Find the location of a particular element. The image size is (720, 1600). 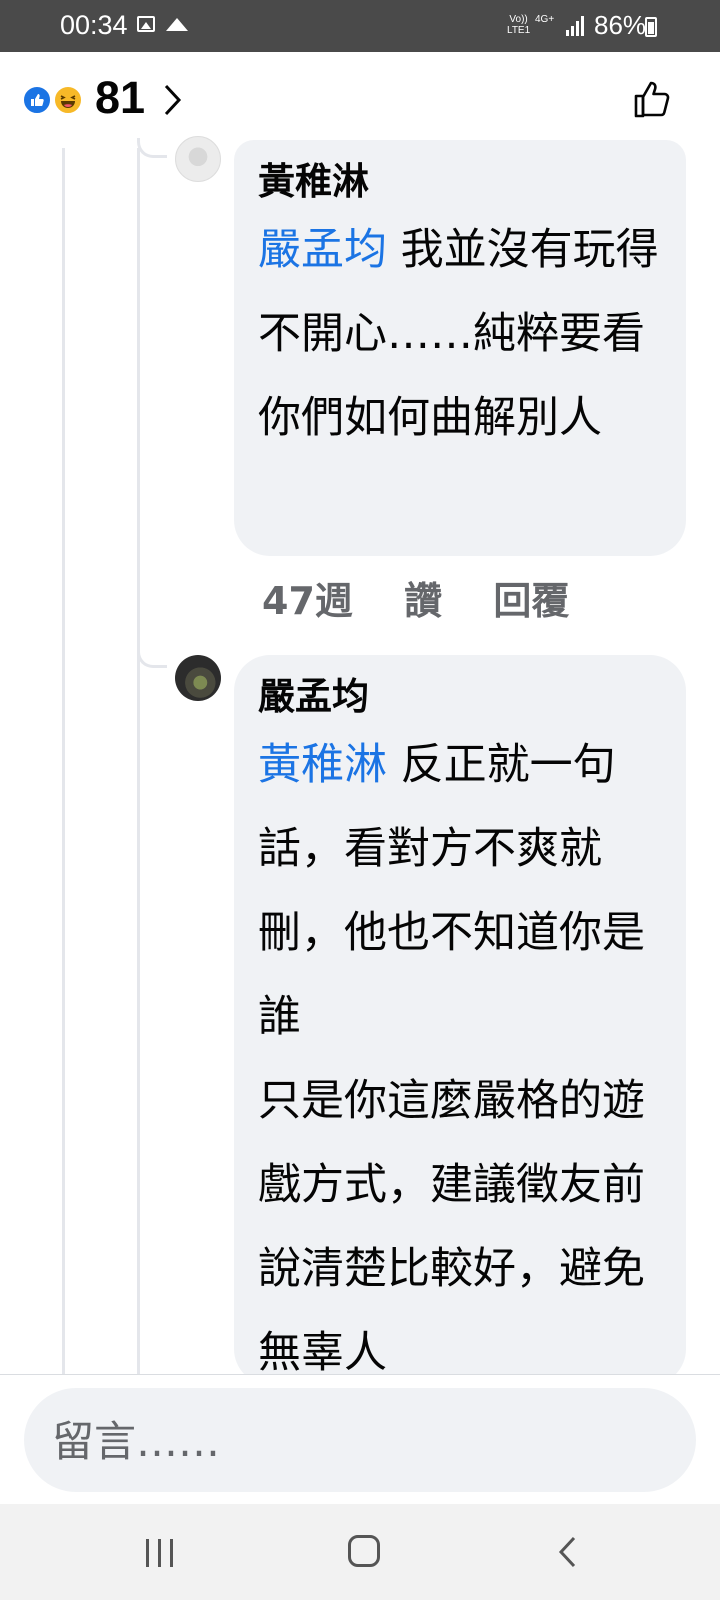

volte-label: Vo)) is located at coordinates (518, 19).